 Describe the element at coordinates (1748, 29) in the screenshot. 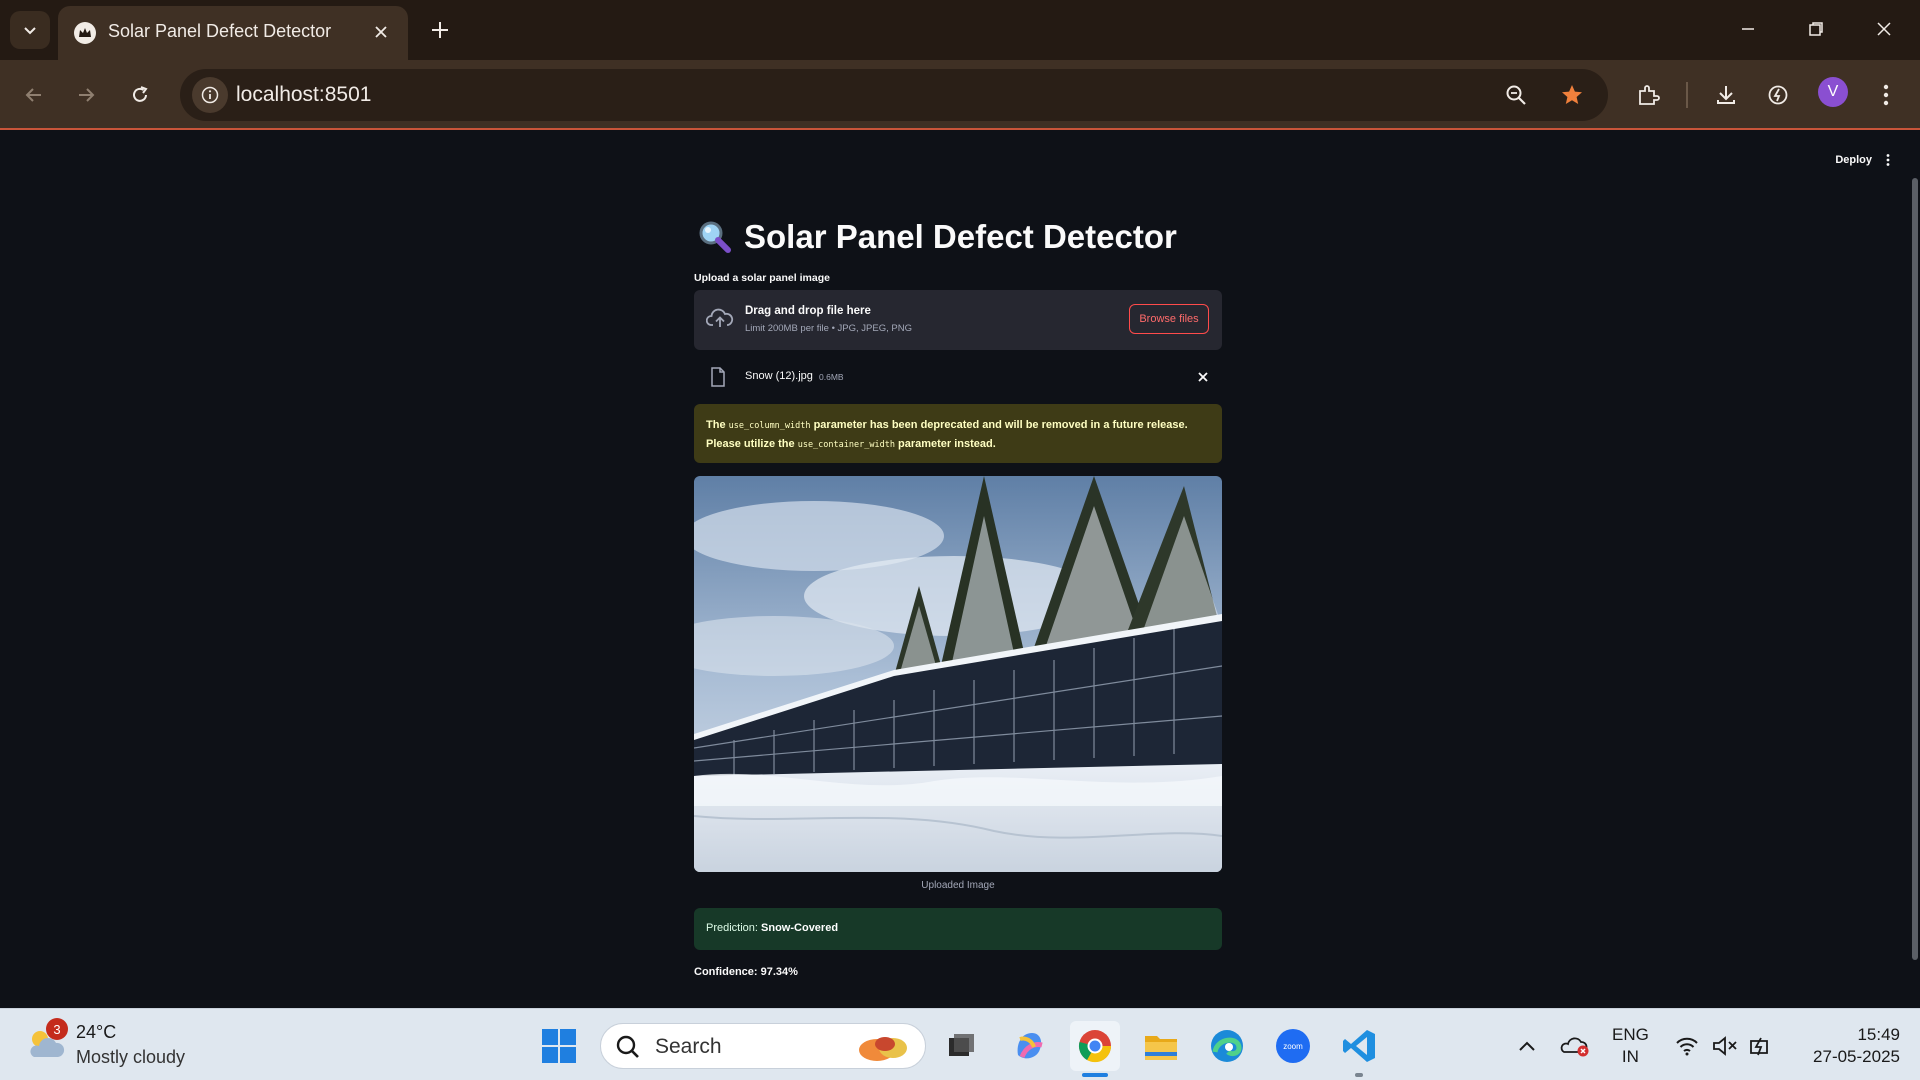

I see `minimize-icon` at that location.